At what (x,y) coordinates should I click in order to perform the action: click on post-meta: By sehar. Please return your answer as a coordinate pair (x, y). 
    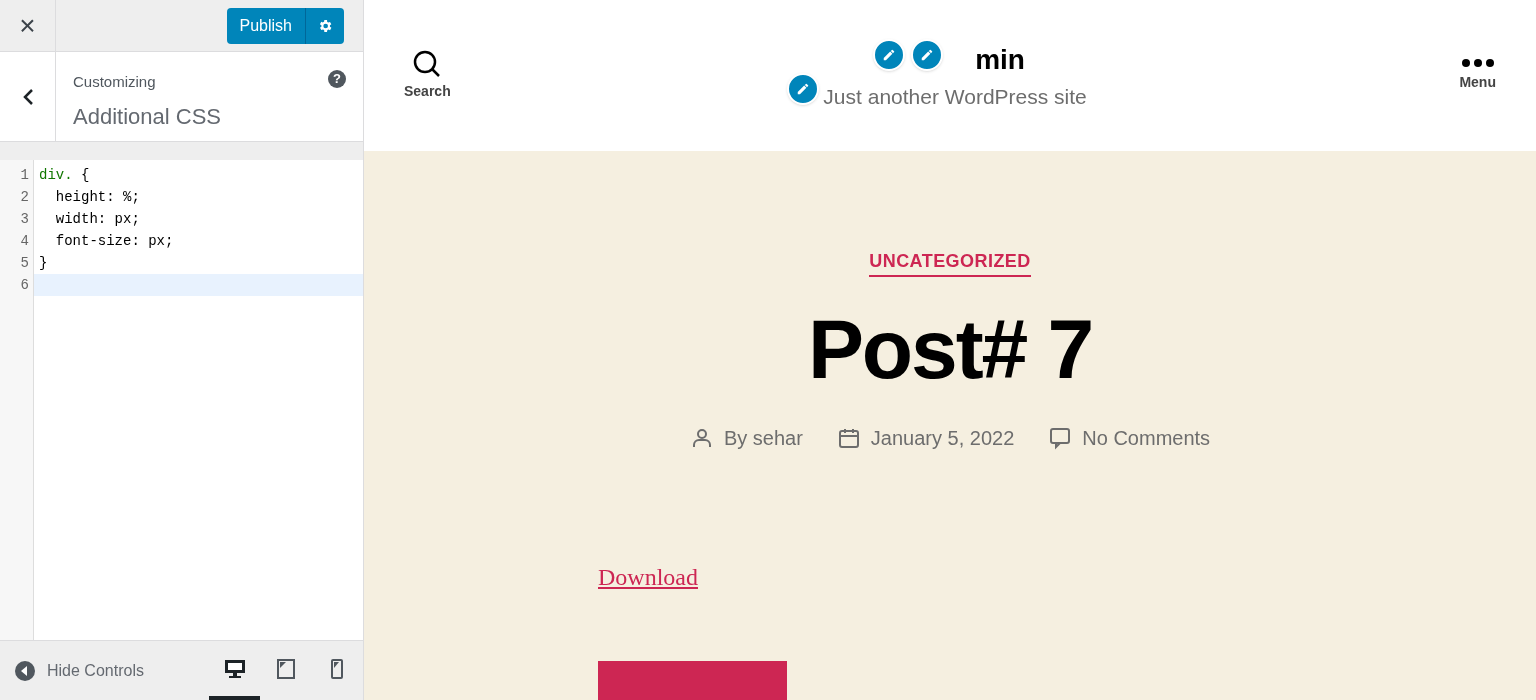
    Looking at the image, I should click on (763, 438).